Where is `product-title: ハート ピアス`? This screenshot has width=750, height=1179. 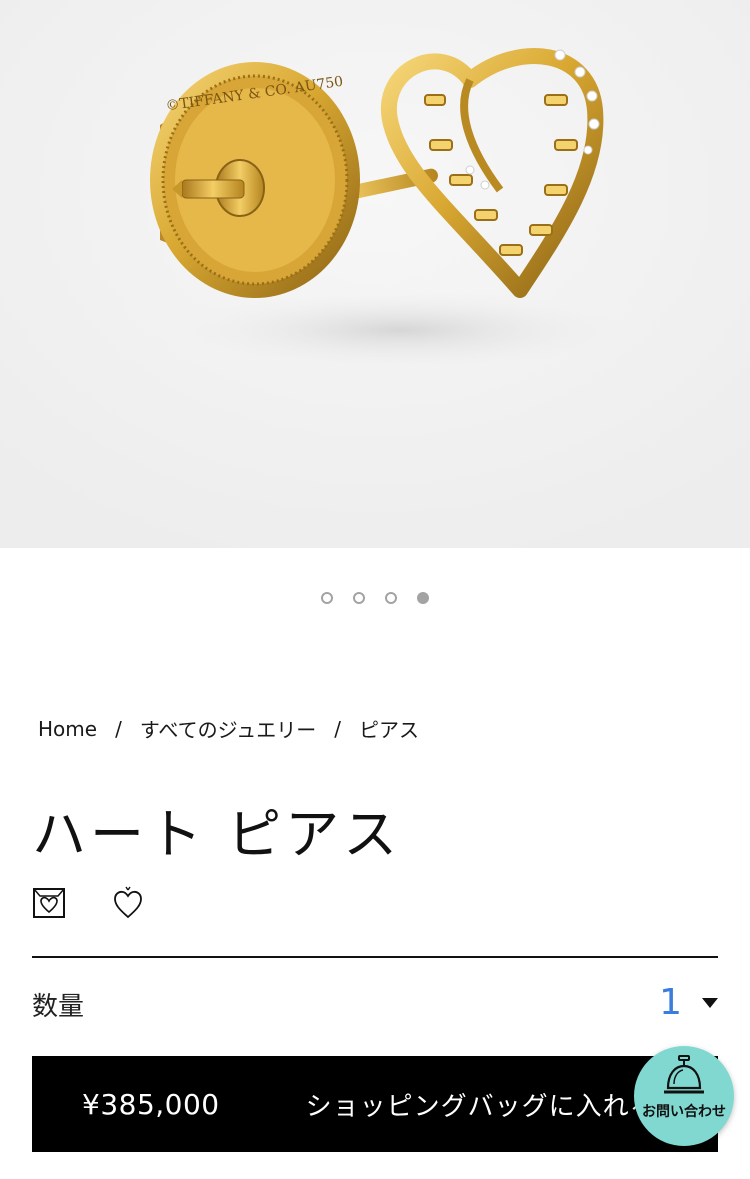 product-title: ハート ピアス is located at coordinates (217, 834).